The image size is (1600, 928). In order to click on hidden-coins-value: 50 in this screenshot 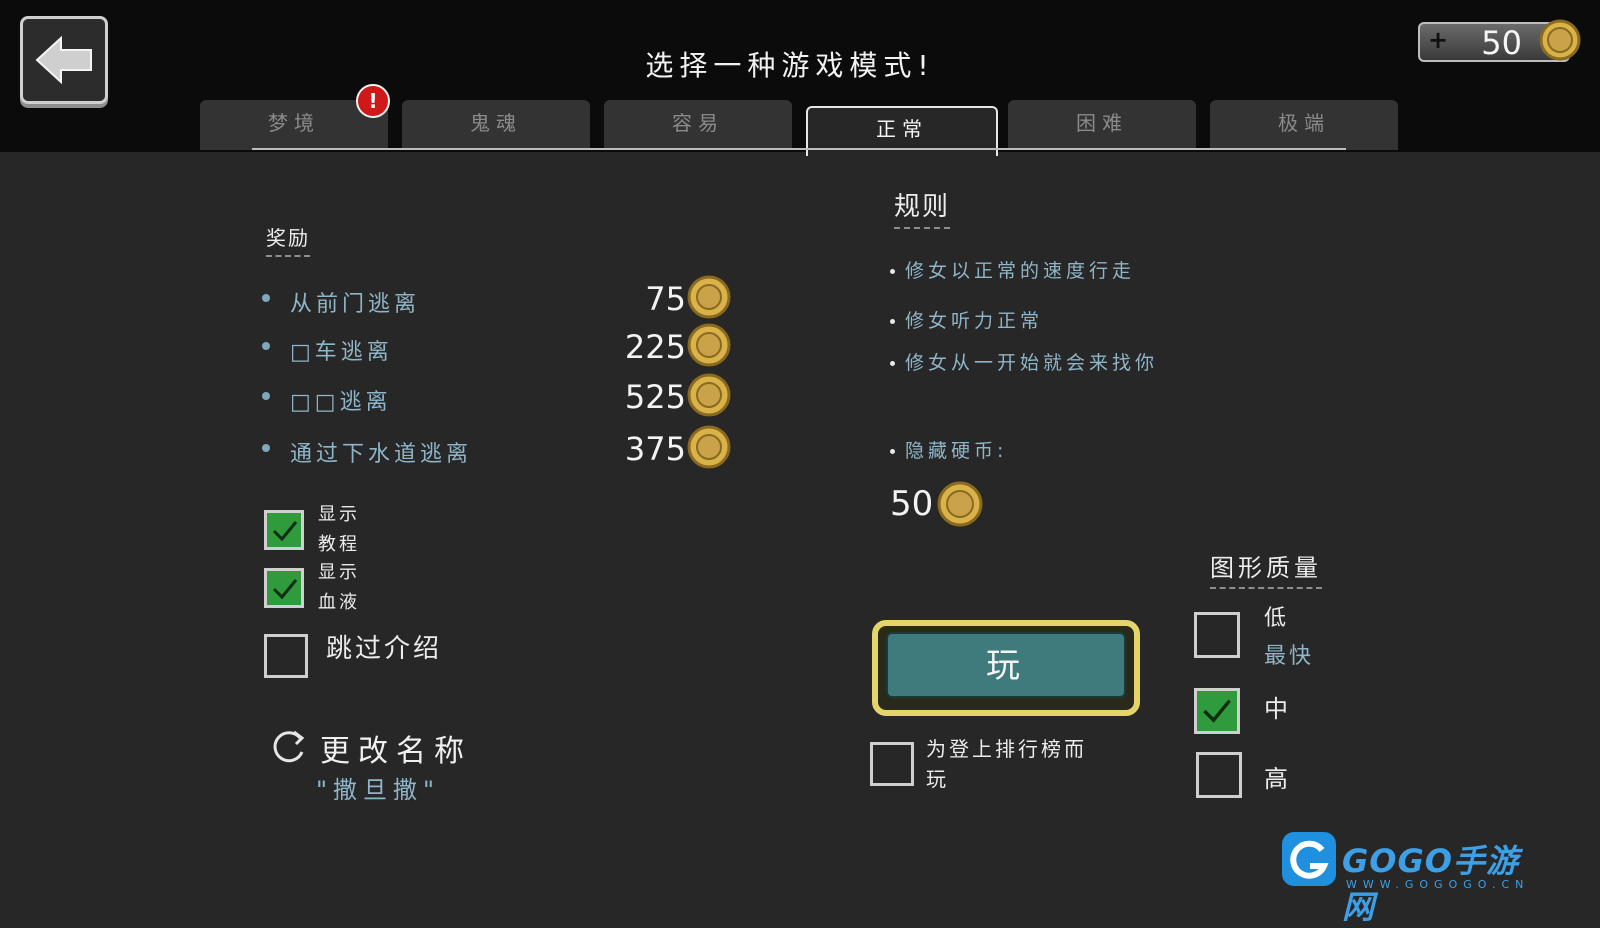, I will do `click(912, 504)`.